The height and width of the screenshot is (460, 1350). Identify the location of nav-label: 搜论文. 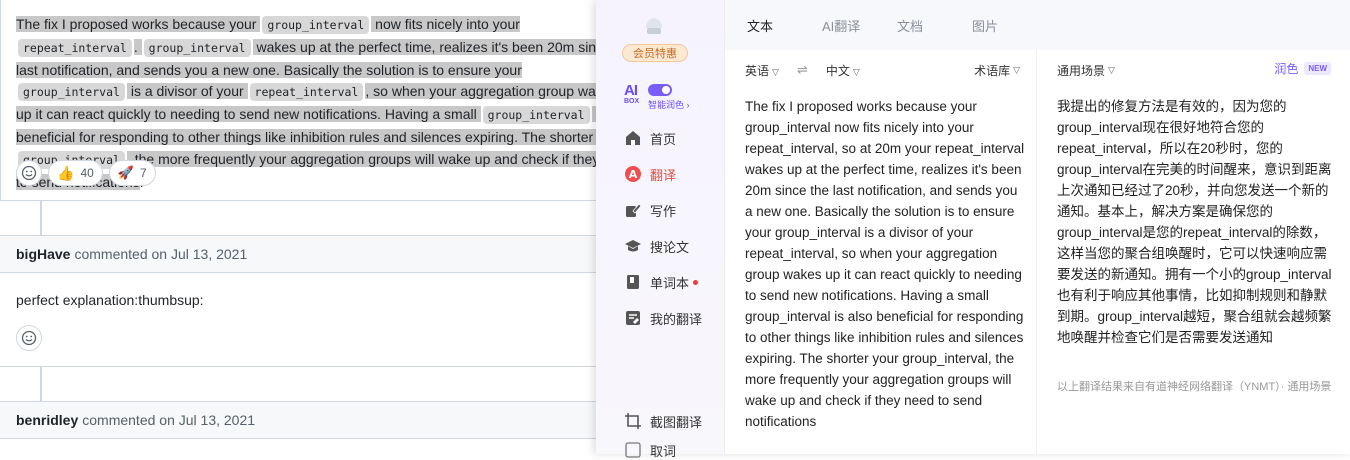
(670, 247).